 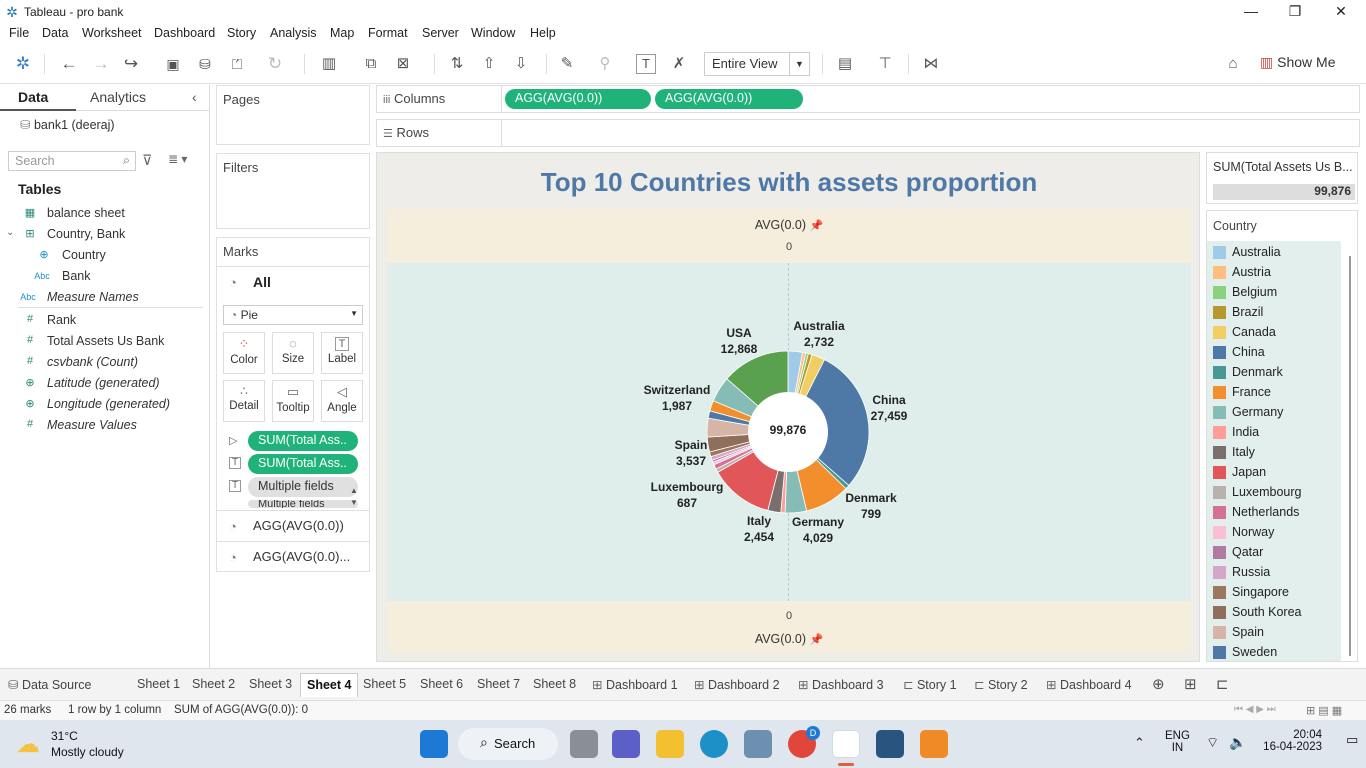 I want to click on tab-sheet-7: Sheet 7, so click(x=498, y=685).